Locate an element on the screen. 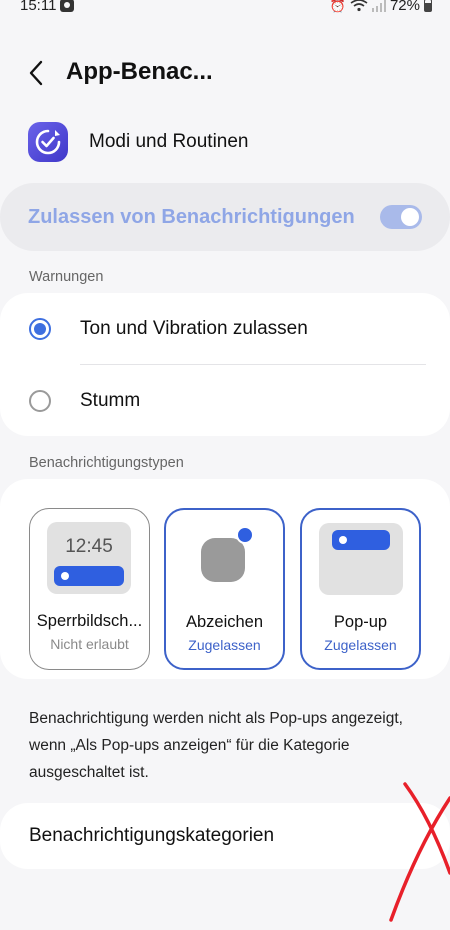 Image resolution: width=450 pixels, height=930 pixels. wifi-icon is located at coordinates (359, 6).